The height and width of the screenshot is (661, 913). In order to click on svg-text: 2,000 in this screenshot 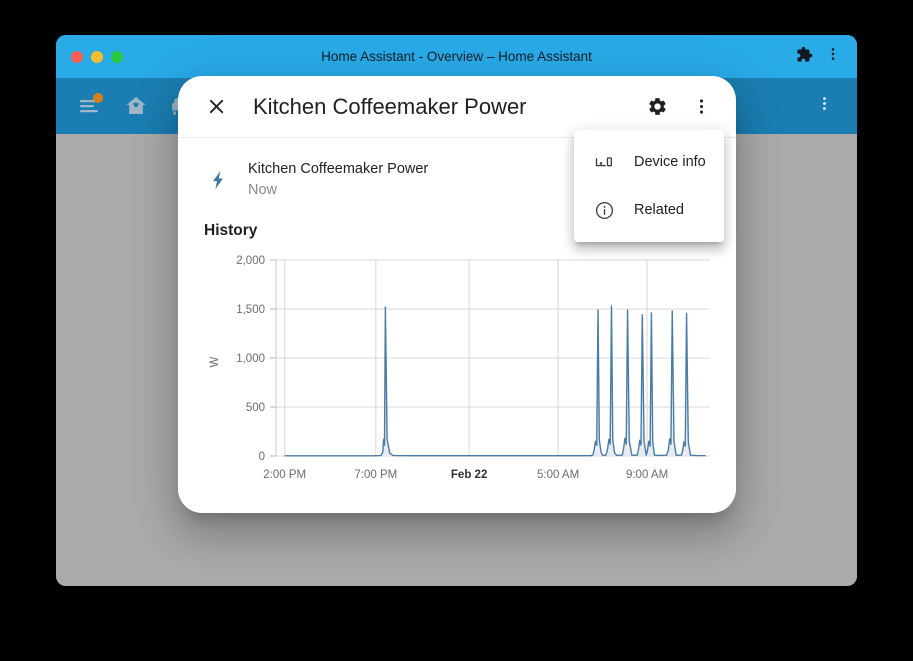, I will do `click(250, 261)`.